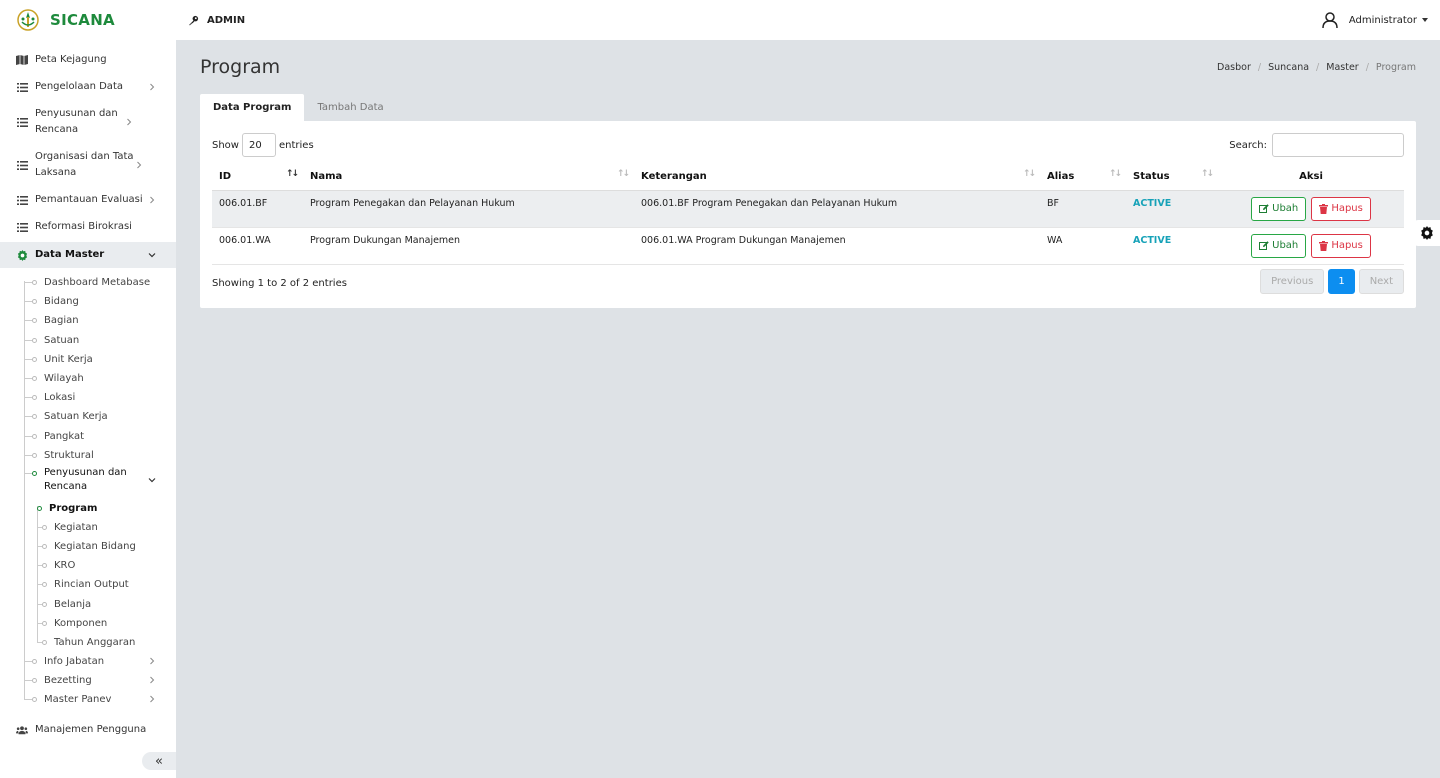  I want to click on collapse-sidebar-button: «, so click(159, 761).